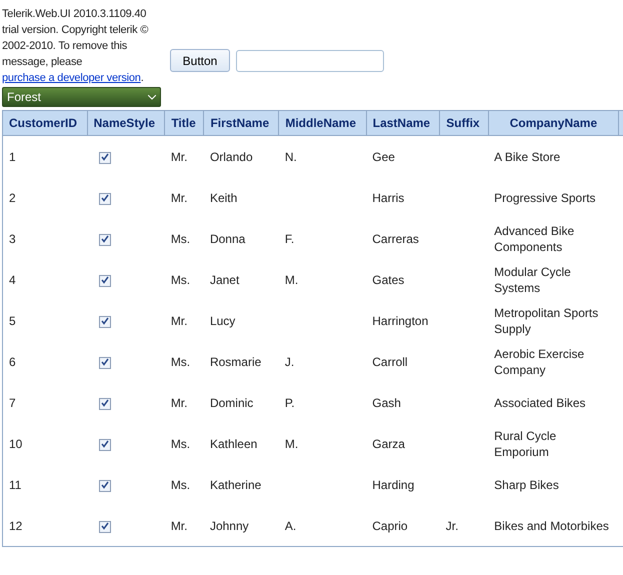  What do you see at coordinates (551, 525) in the screenshot?
I see `table-cell: Bikes and Motorbikes` at bounding box center [551, 525].